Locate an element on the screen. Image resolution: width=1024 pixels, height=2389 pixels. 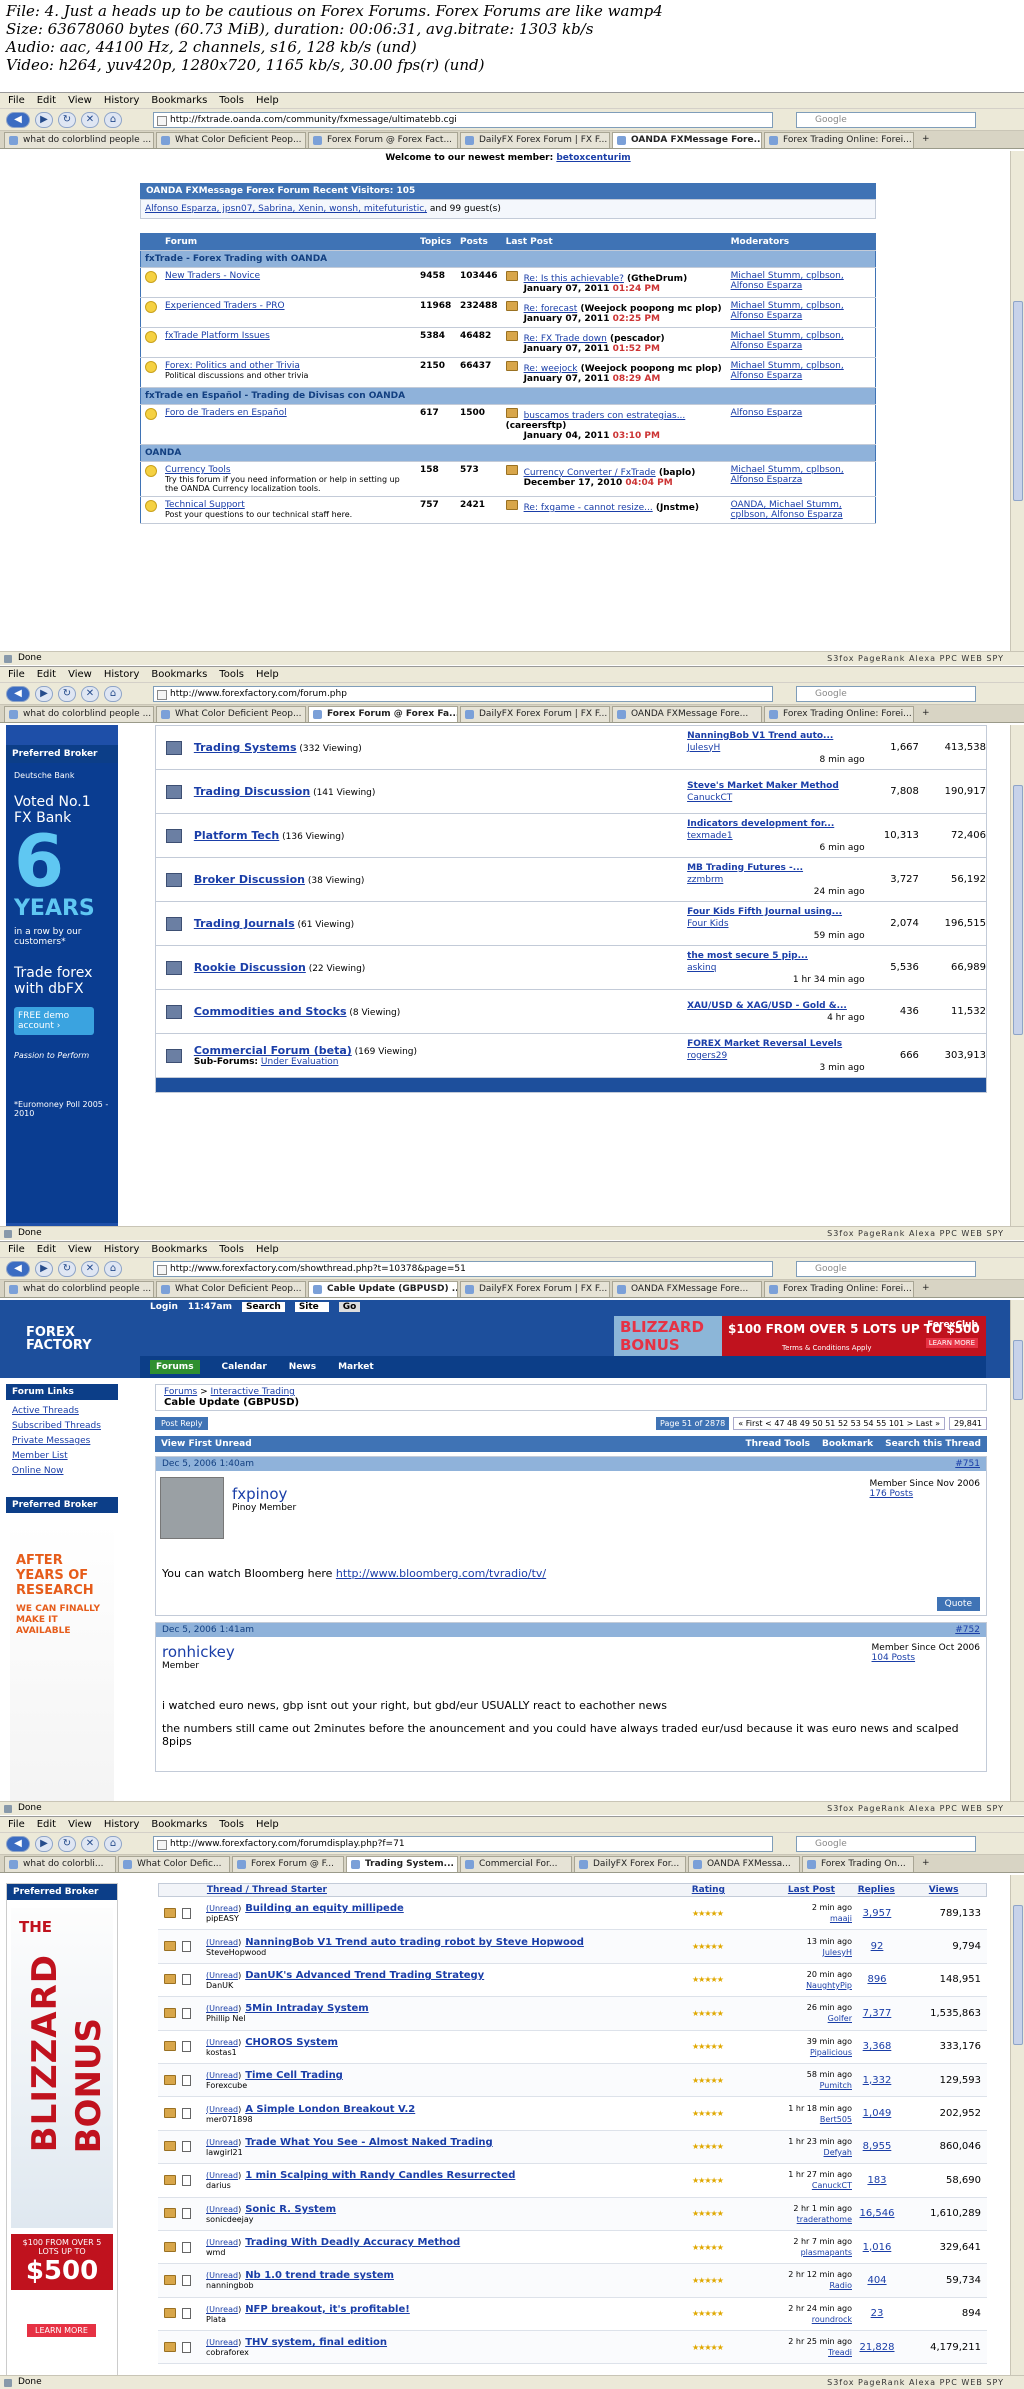
forum-link-2: Subscribed Threads is located at coordinates (62, 1426).